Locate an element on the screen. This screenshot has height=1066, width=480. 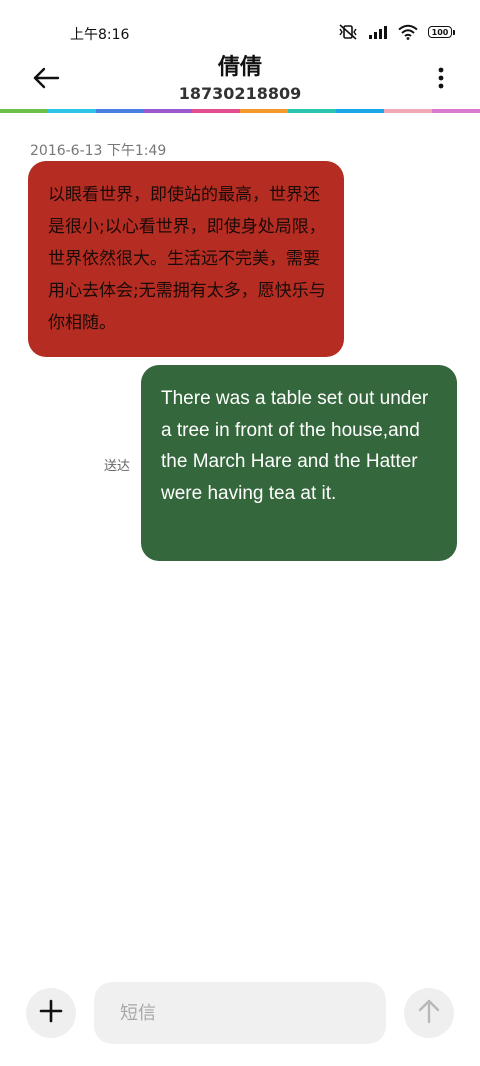
more-options-button is located at coordinates (441, 80).